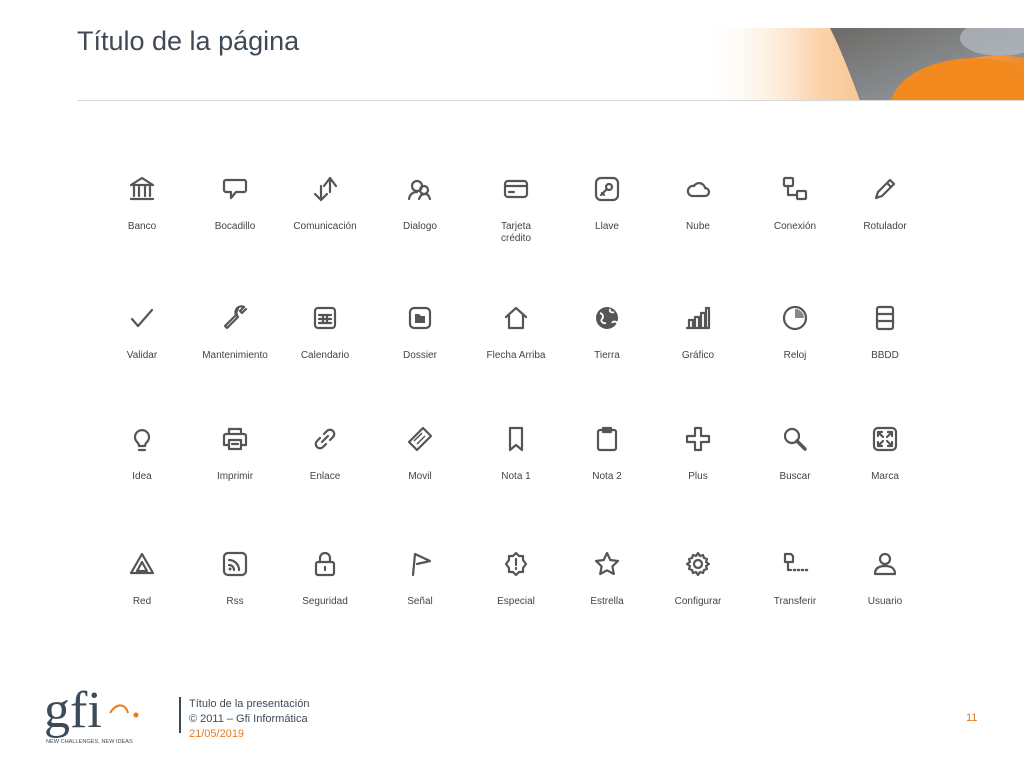 The height and width of the screenshot is (768, 1024). What do you see at coordinates (142, 189) in the screenshot?
I see `bank-icon` at bounding box center [142, 189].